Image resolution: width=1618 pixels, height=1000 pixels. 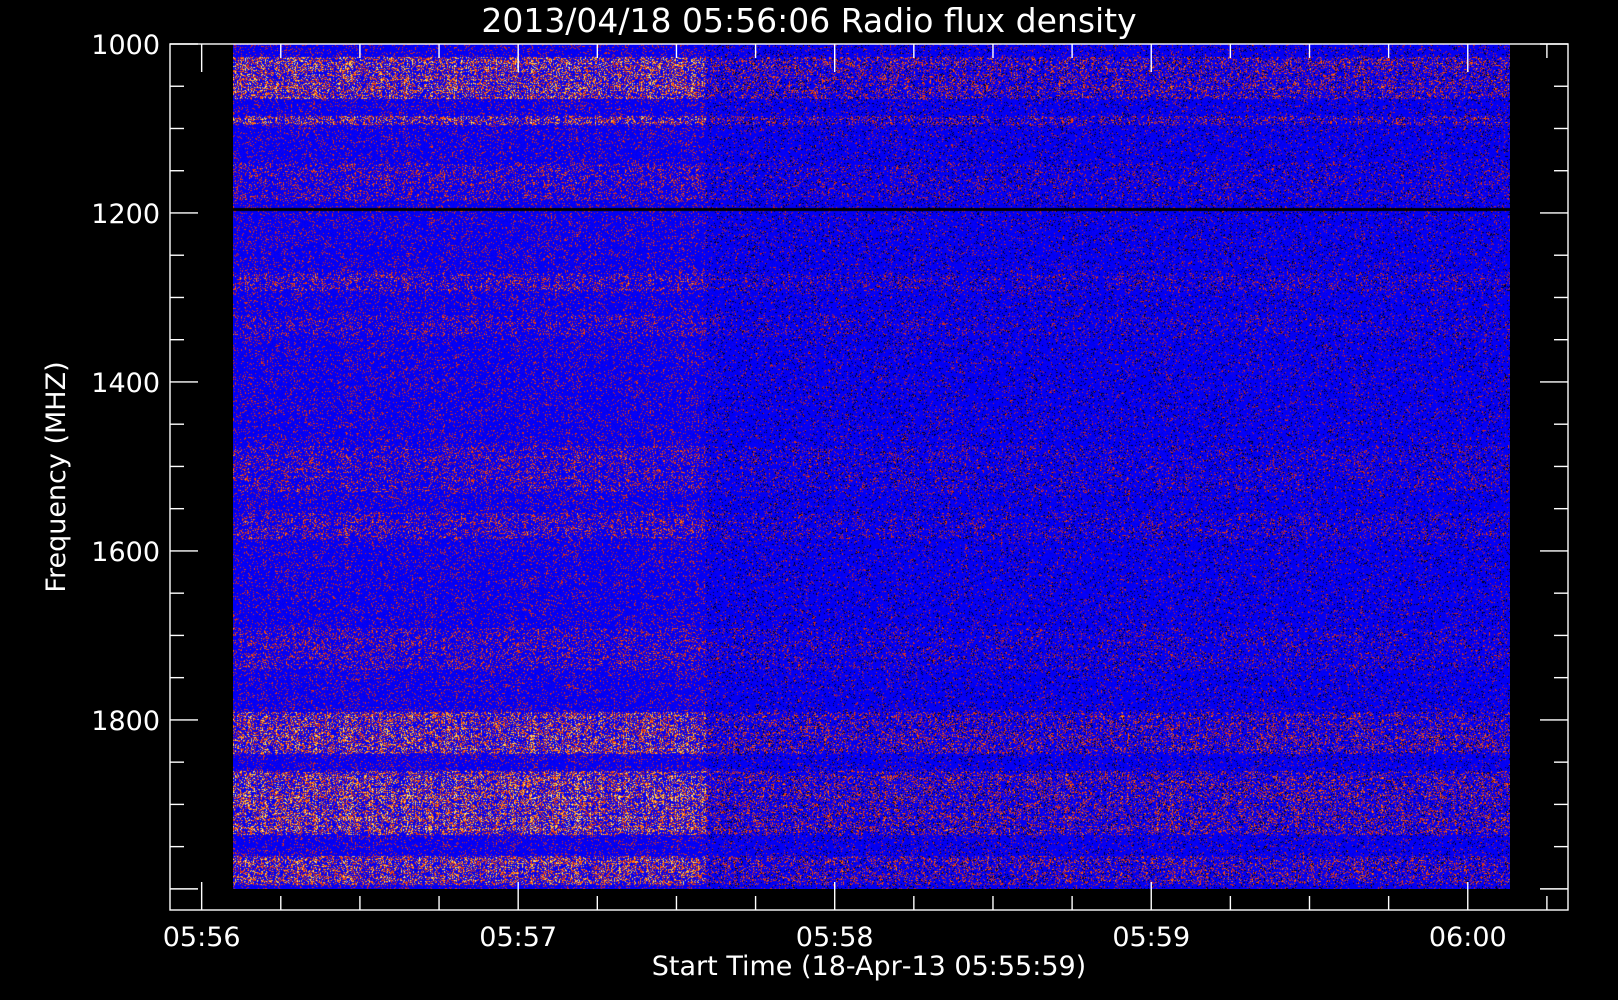 I want to click on y-tick-label: 1000, so click(x=125, y=45).